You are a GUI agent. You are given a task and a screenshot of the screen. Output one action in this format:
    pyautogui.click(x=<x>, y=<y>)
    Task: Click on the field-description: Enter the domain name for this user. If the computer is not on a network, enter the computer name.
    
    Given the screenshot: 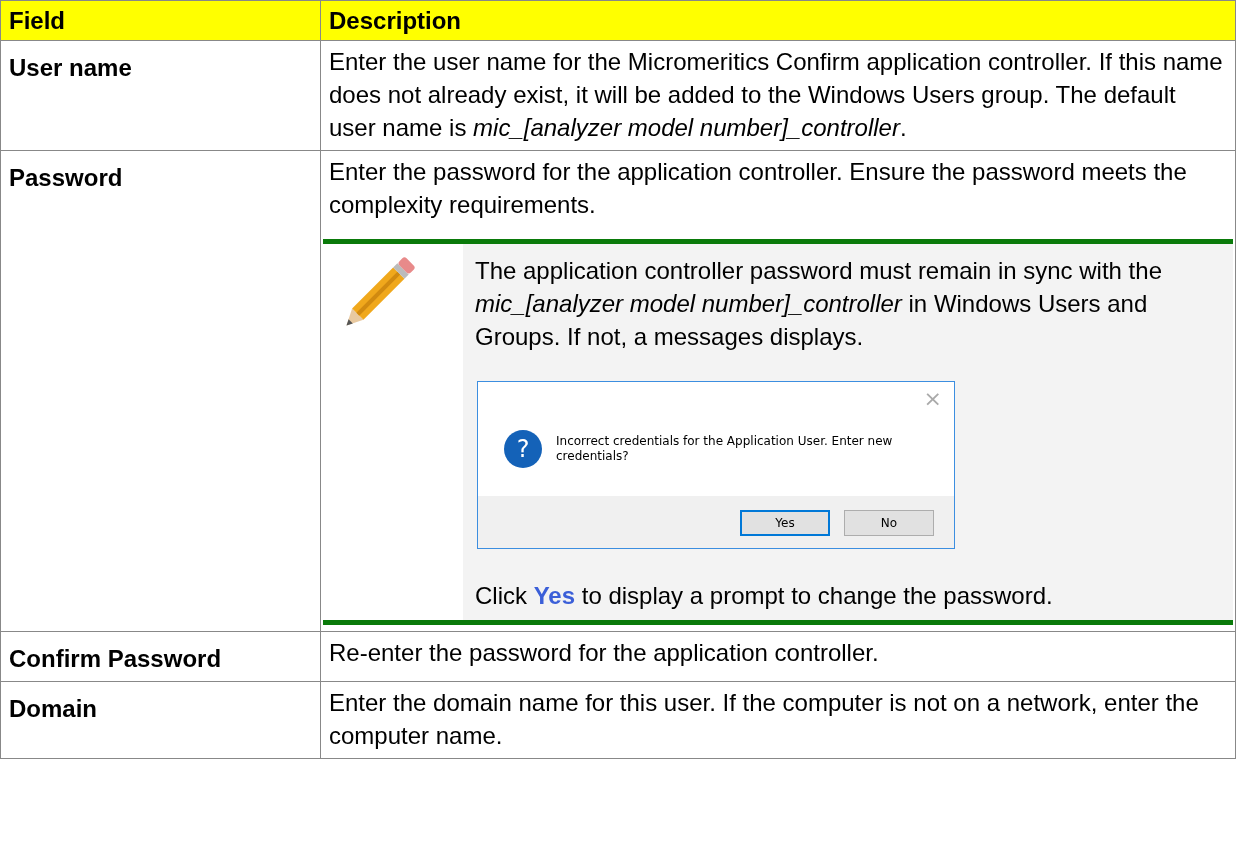 What is the action you would take?
    pyautogui.click(x=778, y=720)
    